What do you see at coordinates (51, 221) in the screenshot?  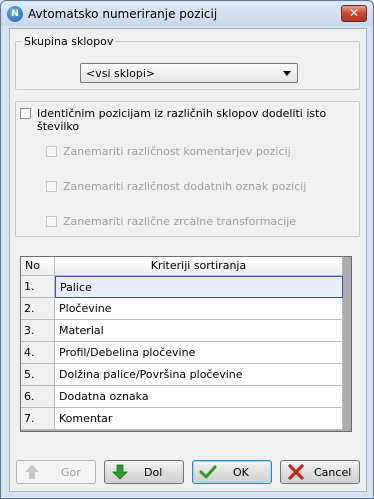 I see `ignore-mirror-checkbox` at bounding box center [51, 221].